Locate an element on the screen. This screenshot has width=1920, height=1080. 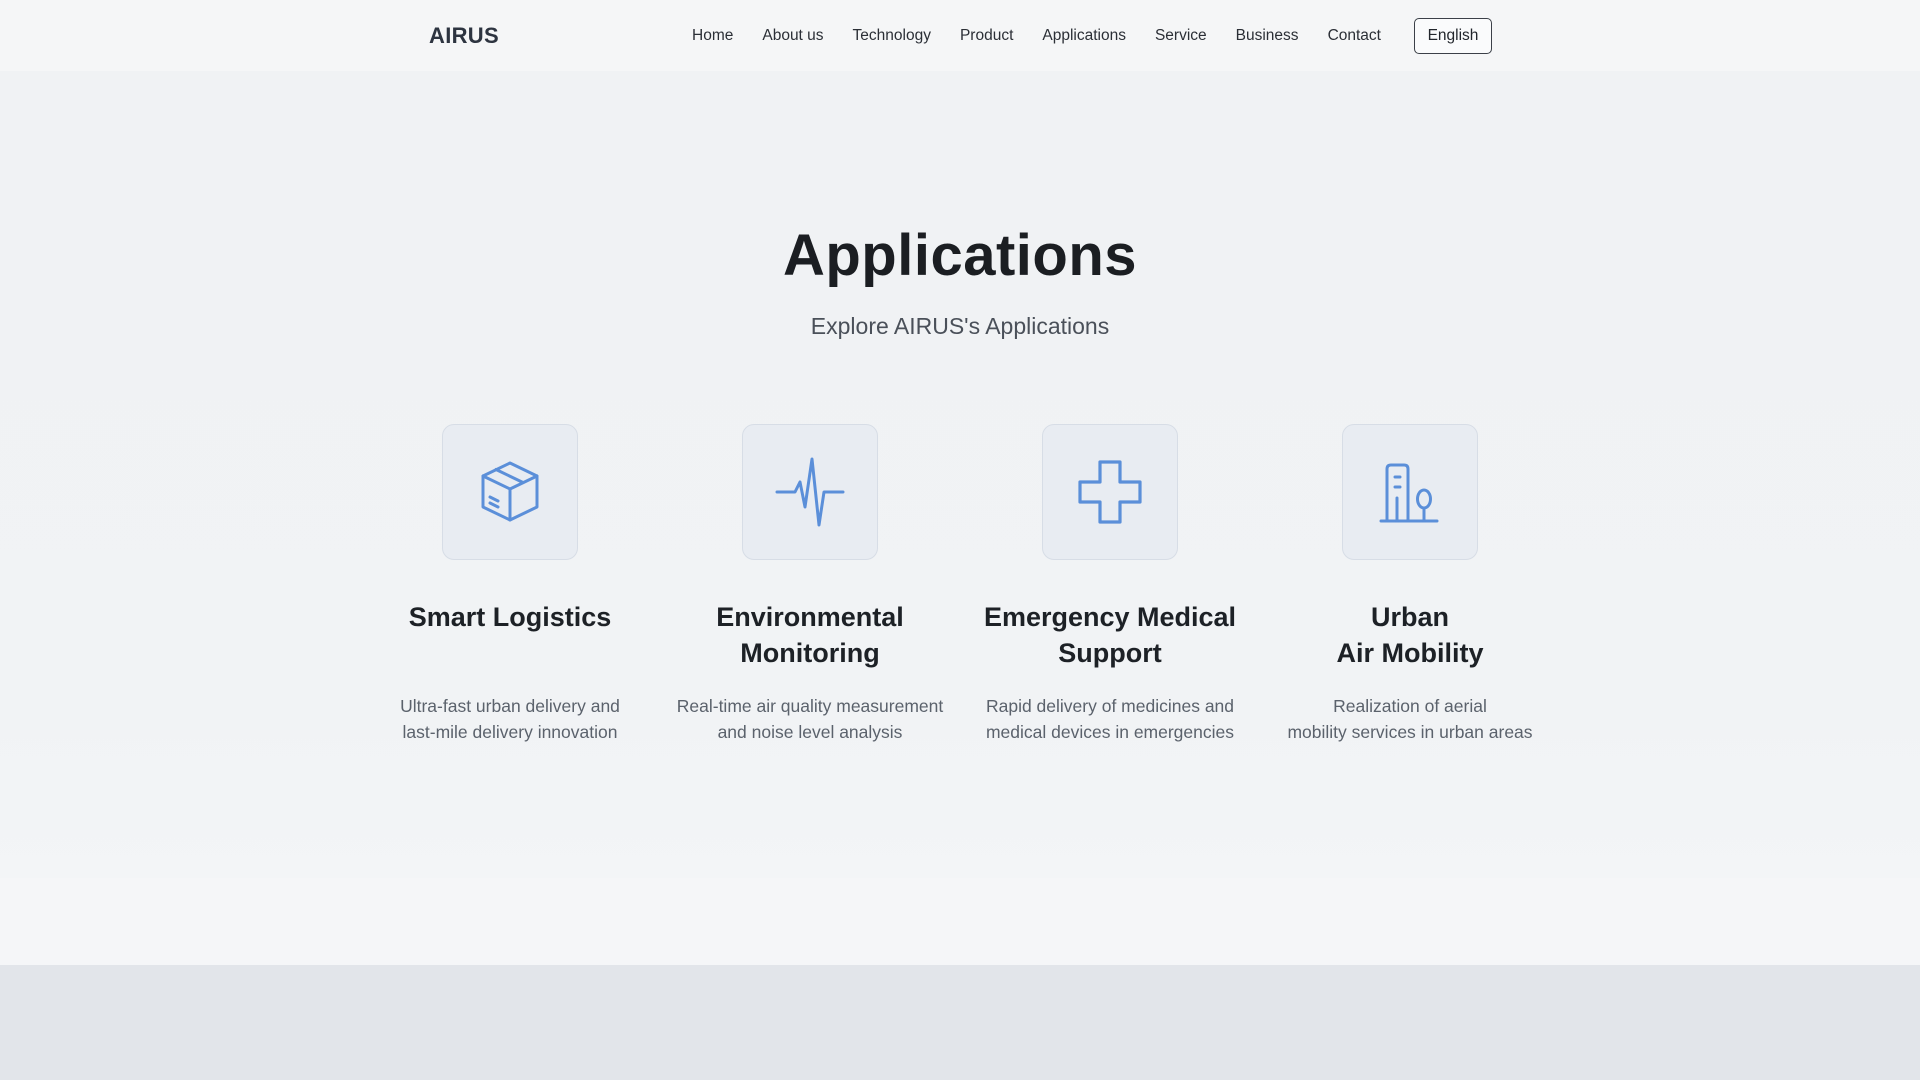
card-desc-line: Real-time air quality measurement is located at coordinates (810, 706).